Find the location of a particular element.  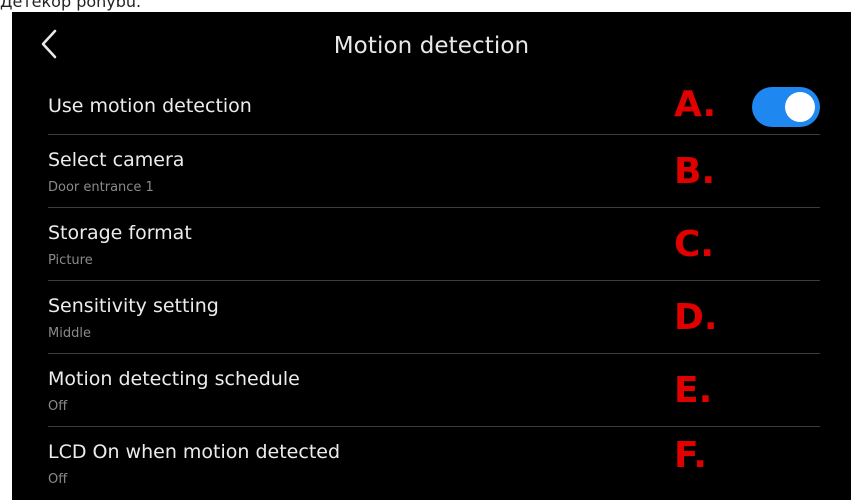

page-title: Motion detection is located at coordinates (431, 46).